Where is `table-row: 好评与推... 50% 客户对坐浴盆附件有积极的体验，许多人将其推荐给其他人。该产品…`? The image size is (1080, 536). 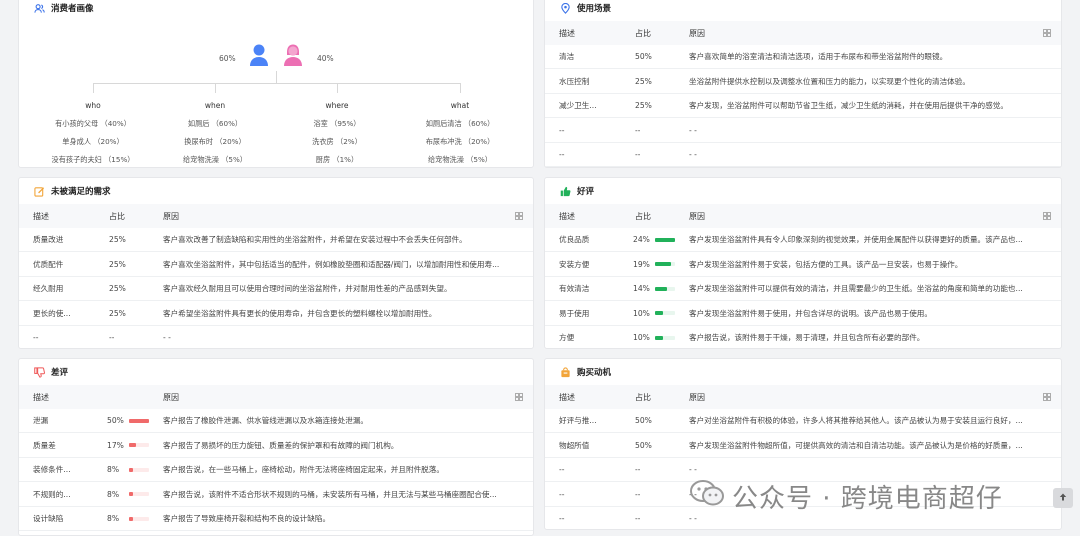 table-row: 好评与推... 50% 客户对坐浴盆附件有积极的体验，许多人将其推荐给其他人。该产品… is located at coordinates (803, 421).